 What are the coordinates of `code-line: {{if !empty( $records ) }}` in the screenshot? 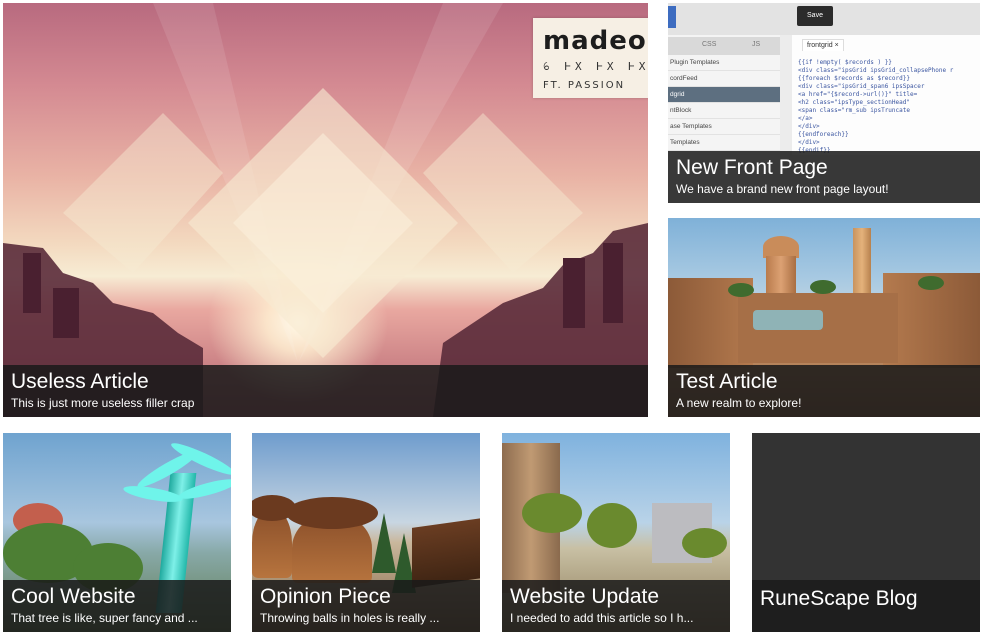 It's located at (845, 62).